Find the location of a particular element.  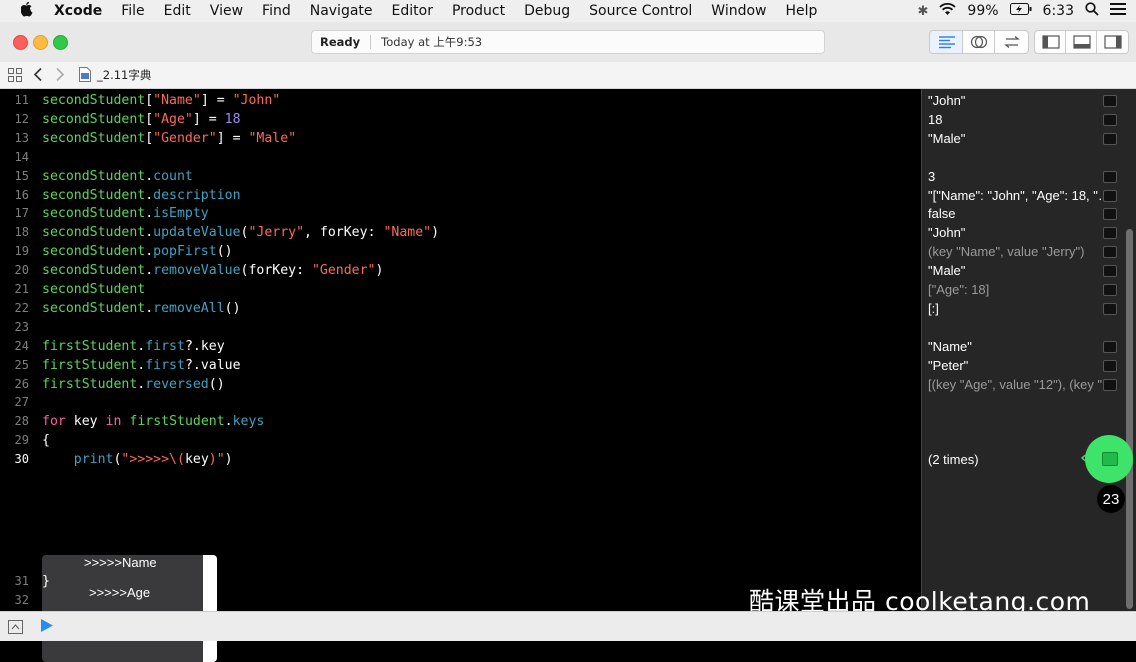

code-text: secondStudent.count is located at coordinates (117, 176).